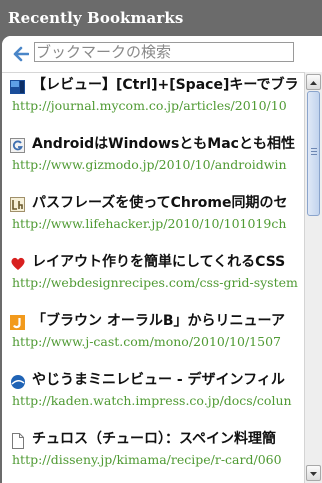 This screenshot has height=483, width=322. What do you see at coordinates (313, 153) in the screenshot?
I see `scroll-thumb` at bounding box center [313, 153].